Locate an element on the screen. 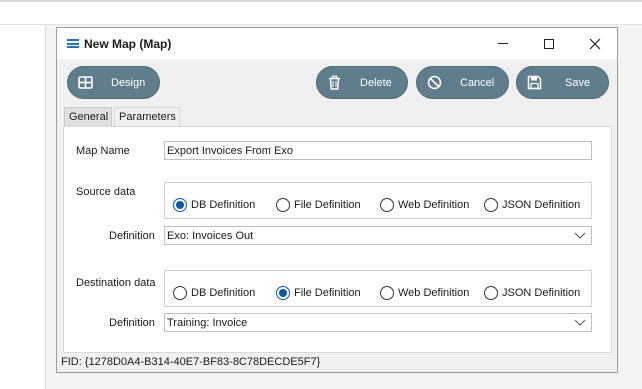  maximize-icon is located at coordinates (549, 43).